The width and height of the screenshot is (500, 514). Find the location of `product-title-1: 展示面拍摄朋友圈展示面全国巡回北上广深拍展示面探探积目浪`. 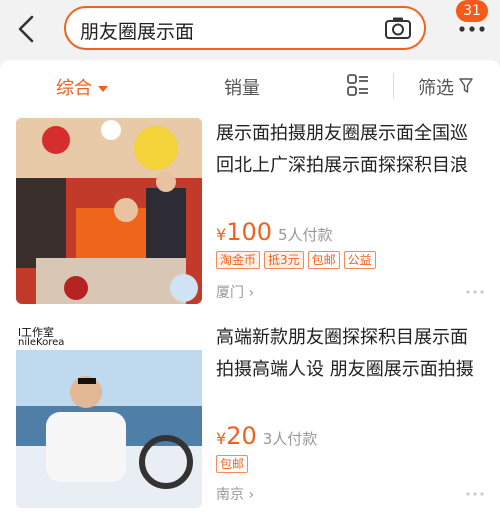

product-title-1: 展示面拍摄朋友圈展示面全国巡回北上广深拍展示面探探积目浪 is located at coordinates (350, 150).